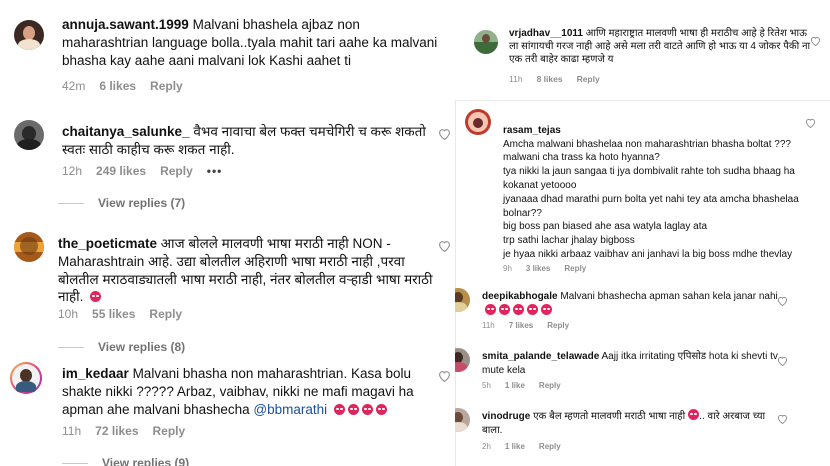 The image size is (830, 466). I want to click on comment-meta: 12h 249 likes Reply •••, so click(149, 171).